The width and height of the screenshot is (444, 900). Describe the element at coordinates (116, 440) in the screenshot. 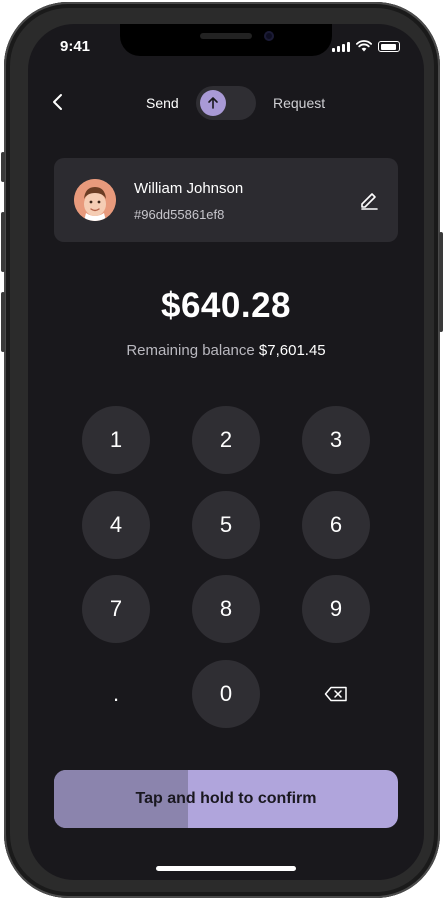

I see `key-1: 1` at that location.